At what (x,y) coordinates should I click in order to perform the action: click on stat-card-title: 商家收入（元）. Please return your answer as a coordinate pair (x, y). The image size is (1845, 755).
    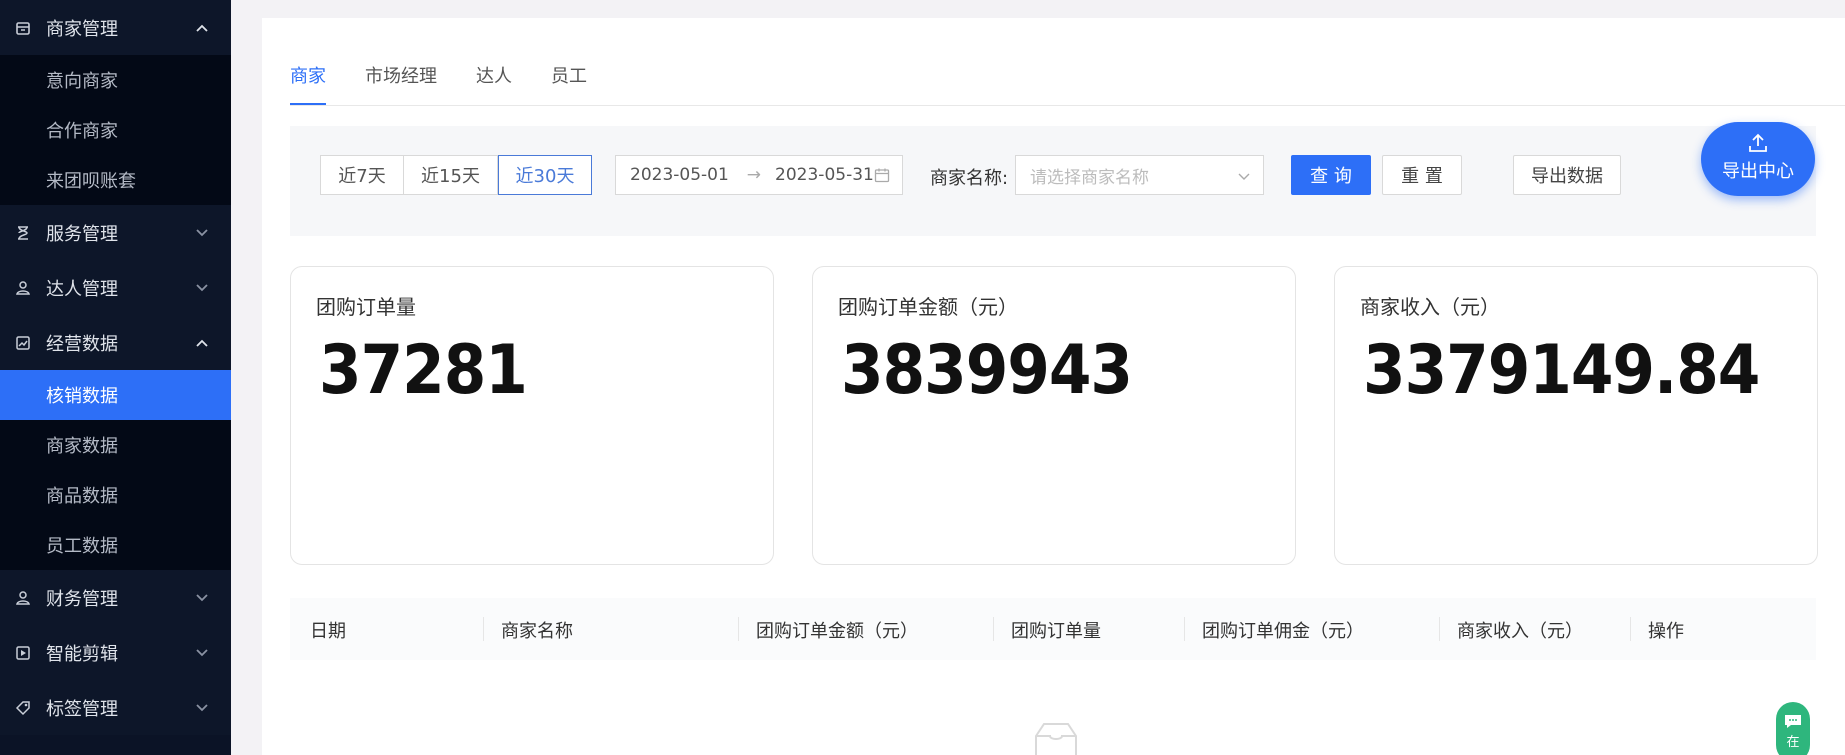
    Looking at the image, I should click on (1430, 307).